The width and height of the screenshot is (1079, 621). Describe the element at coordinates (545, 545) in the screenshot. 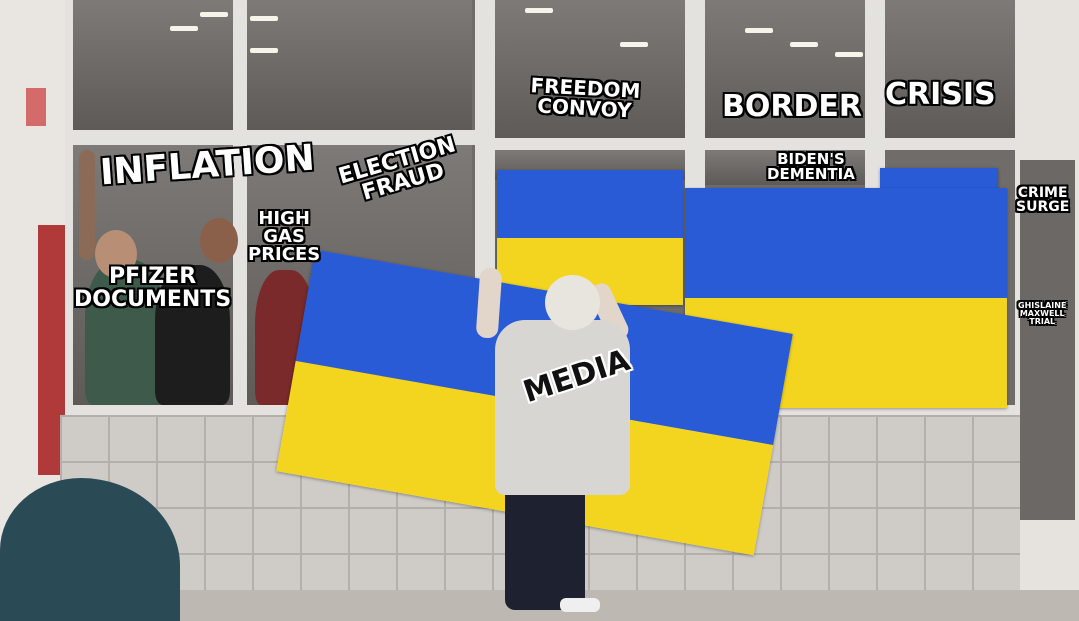

I see `man-legs` at that location.